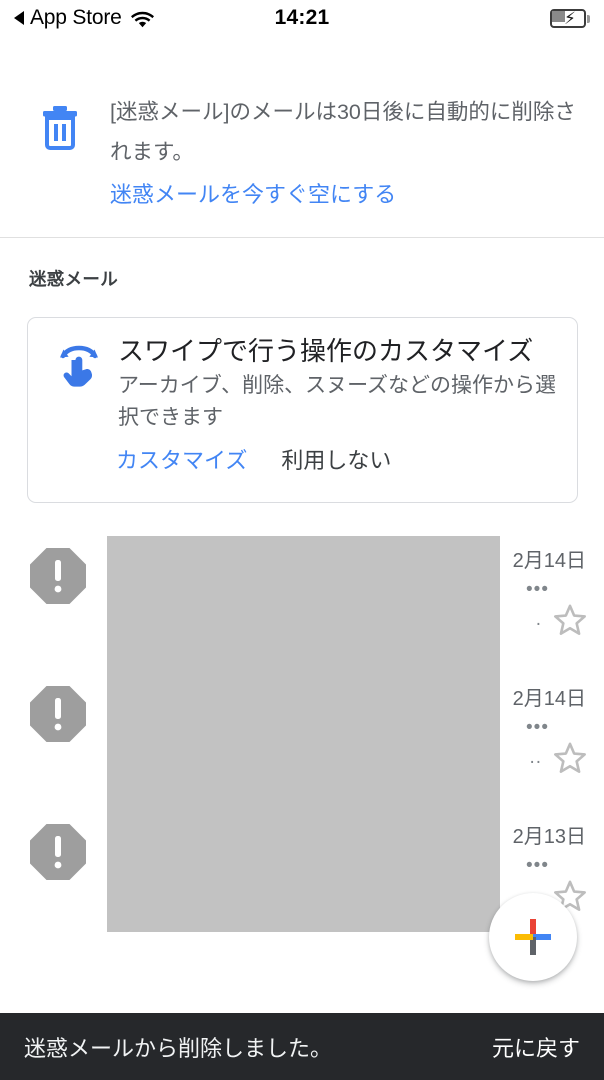 Image resolution: width=604 pixels, height=1080 pixels. I want to click on compose-plus-icon, so click(533, 937).